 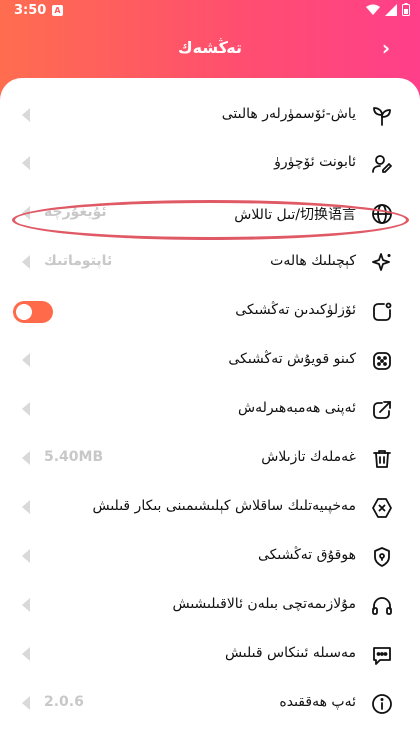 I want to click on setting-row-share: ئەپنى ھەمبەھىرلەش, so click(x=210, y=410).